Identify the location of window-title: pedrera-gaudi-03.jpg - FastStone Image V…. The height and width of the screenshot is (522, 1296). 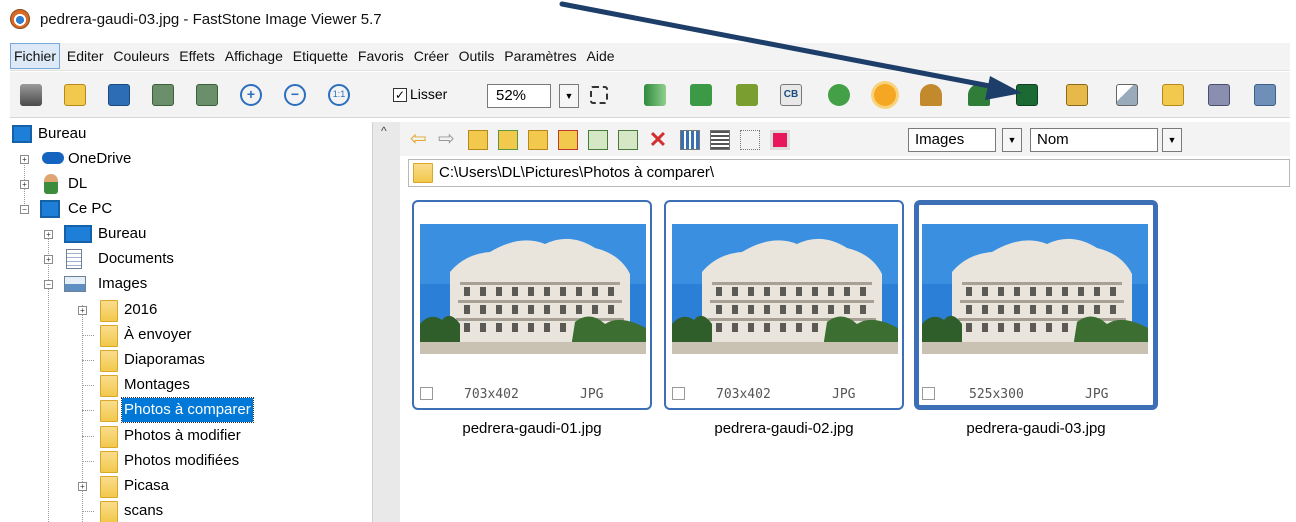
(211, 19).